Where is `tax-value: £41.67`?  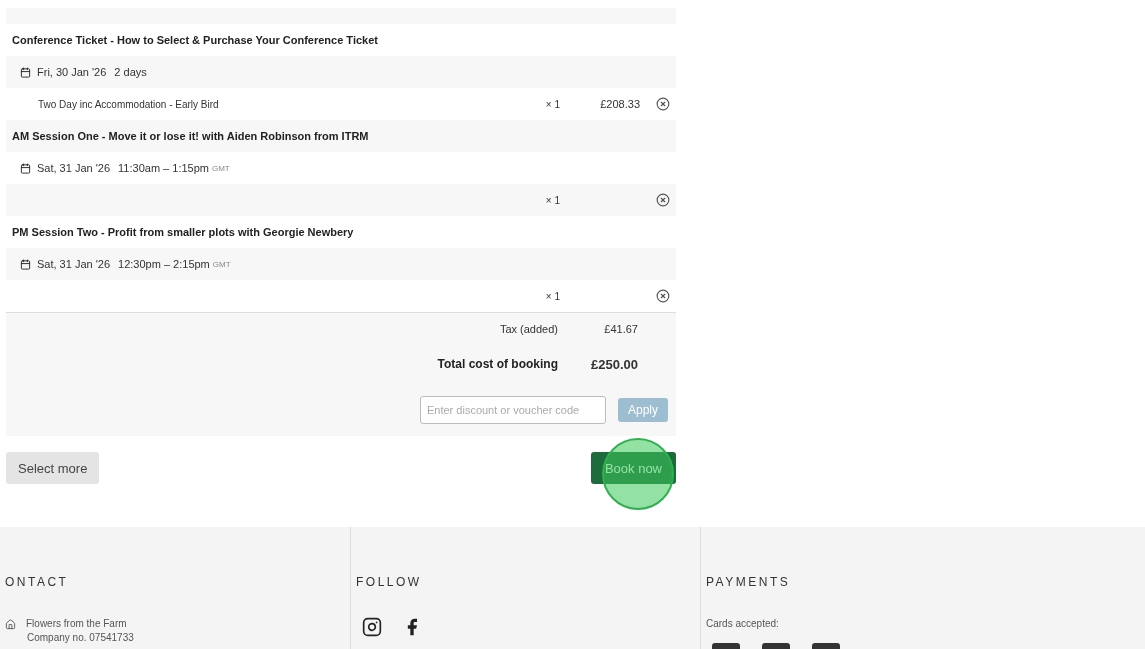
tax-value: £41.67 is located at coordinates (620, 328).